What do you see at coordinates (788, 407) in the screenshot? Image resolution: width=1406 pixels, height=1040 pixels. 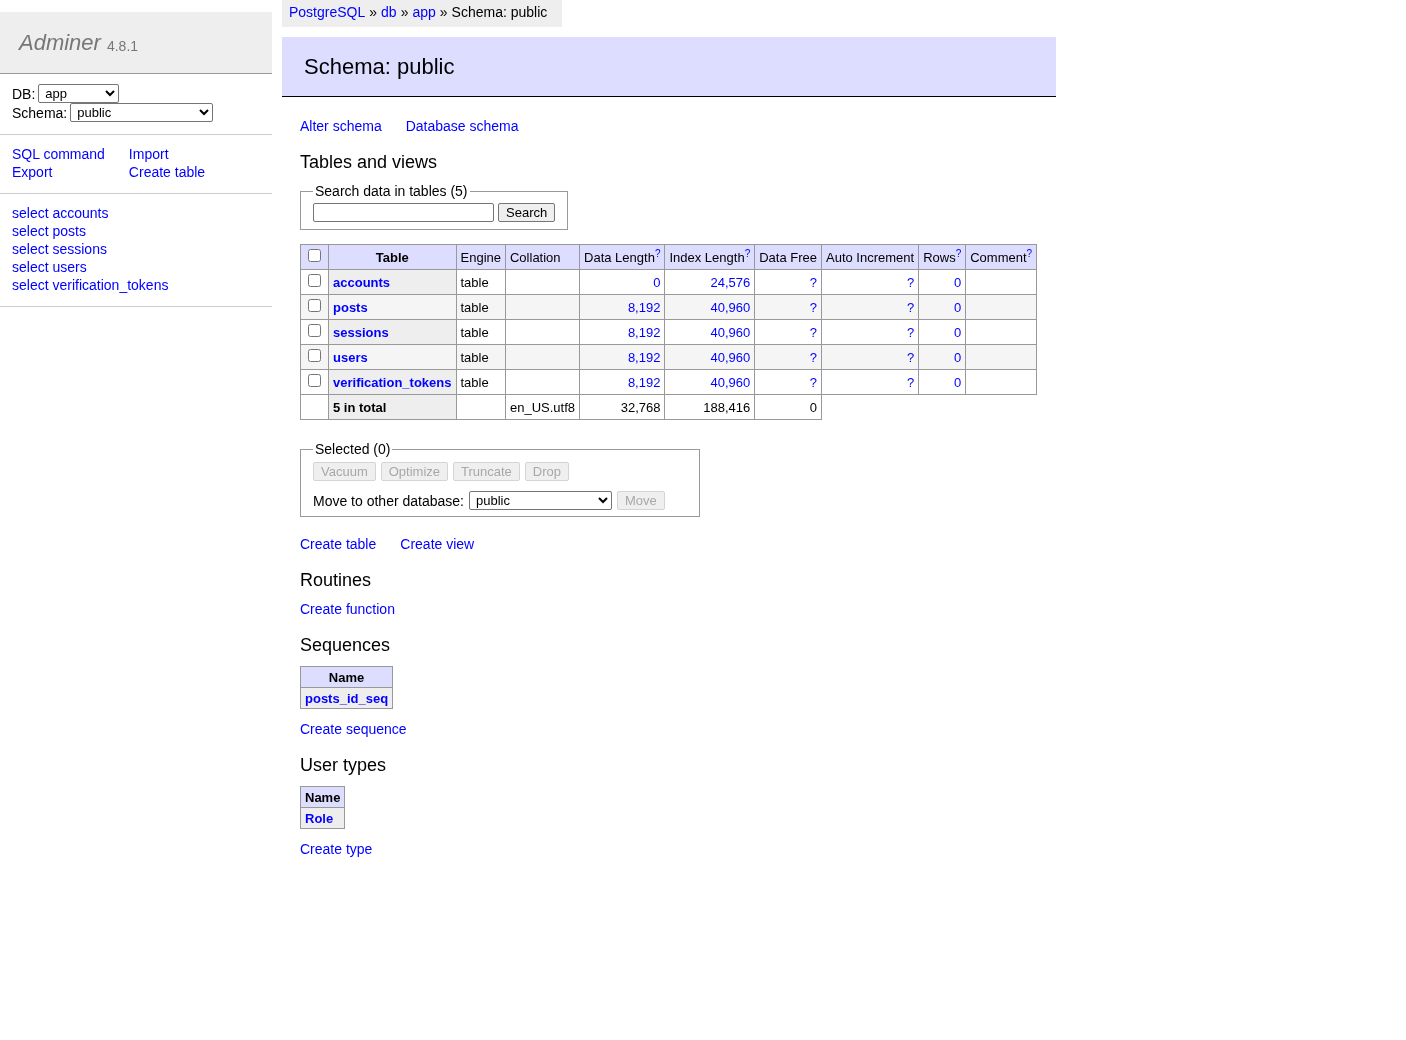 I see `table-cell: 0` at bounding box center [788, 407].